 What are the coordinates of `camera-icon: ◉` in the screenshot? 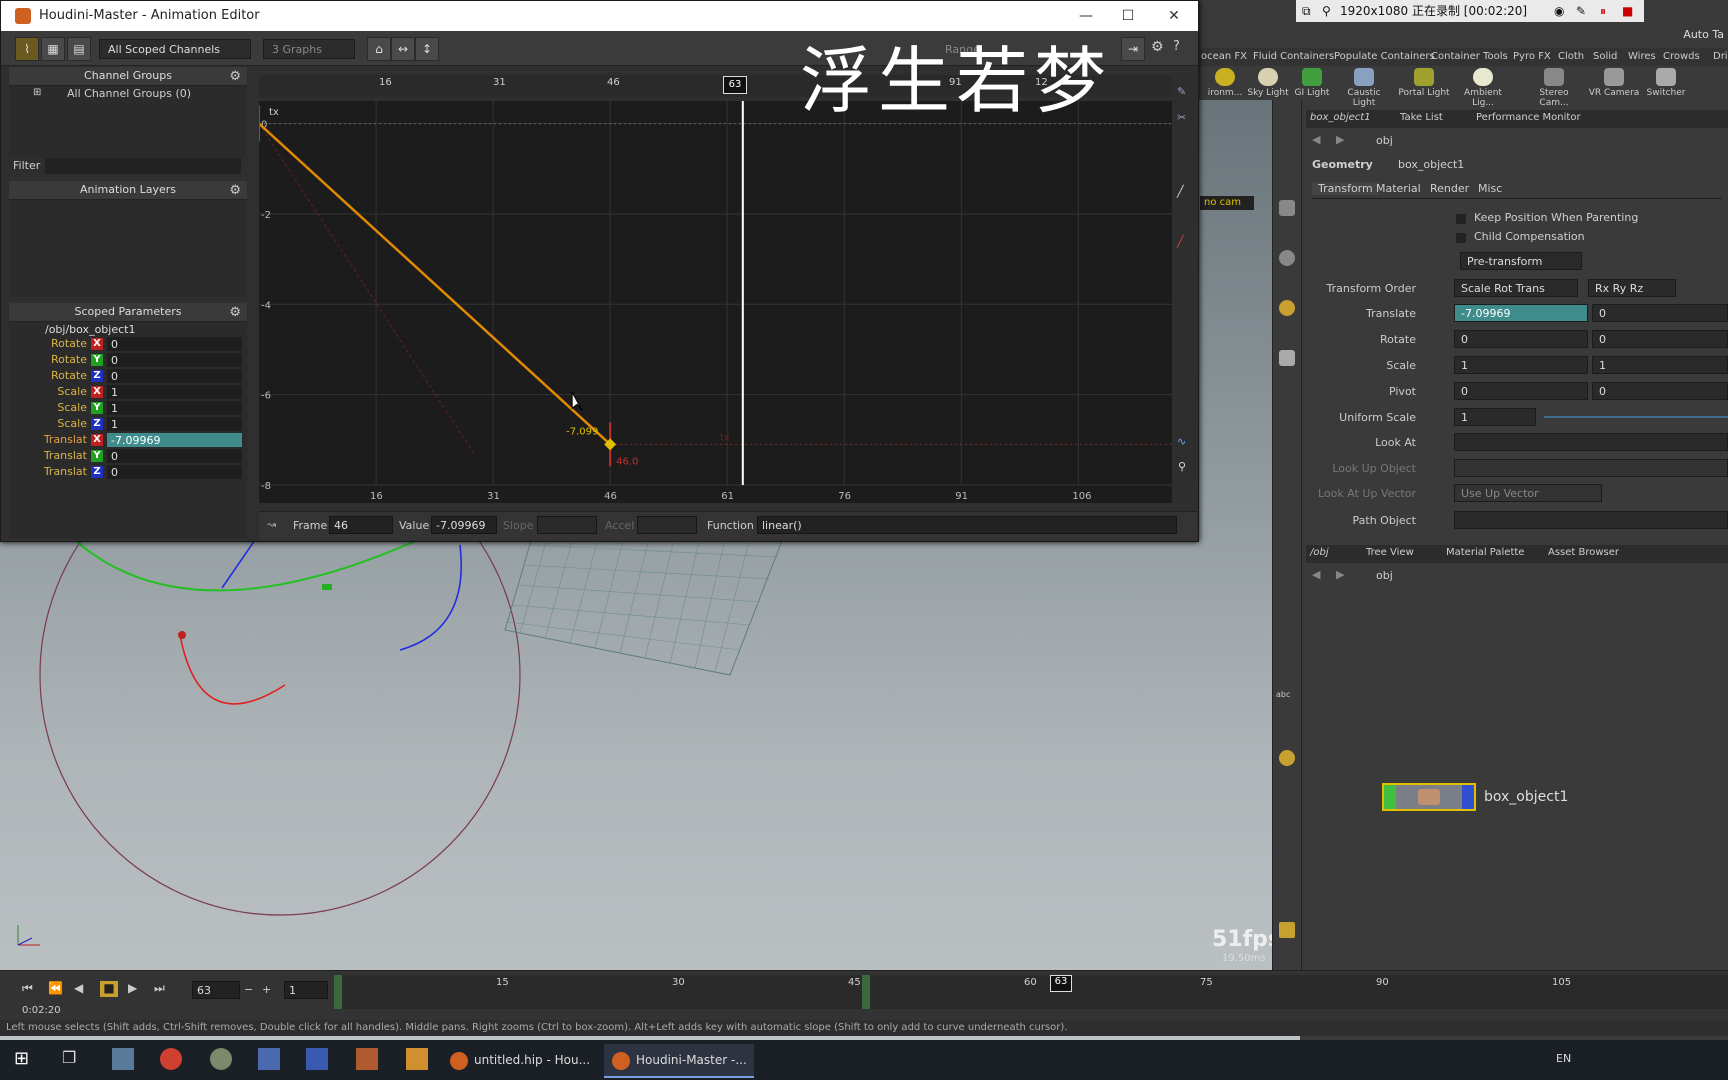 It's located at (1559, 11).